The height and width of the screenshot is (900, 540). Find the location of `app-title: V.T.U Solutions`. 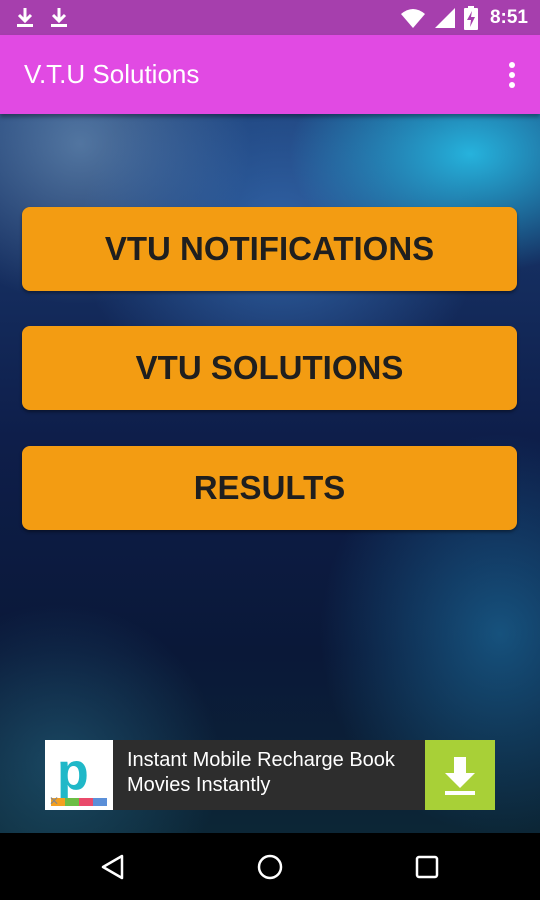

app-title: V.T.U Solutions is located at coordinates (112, 74).